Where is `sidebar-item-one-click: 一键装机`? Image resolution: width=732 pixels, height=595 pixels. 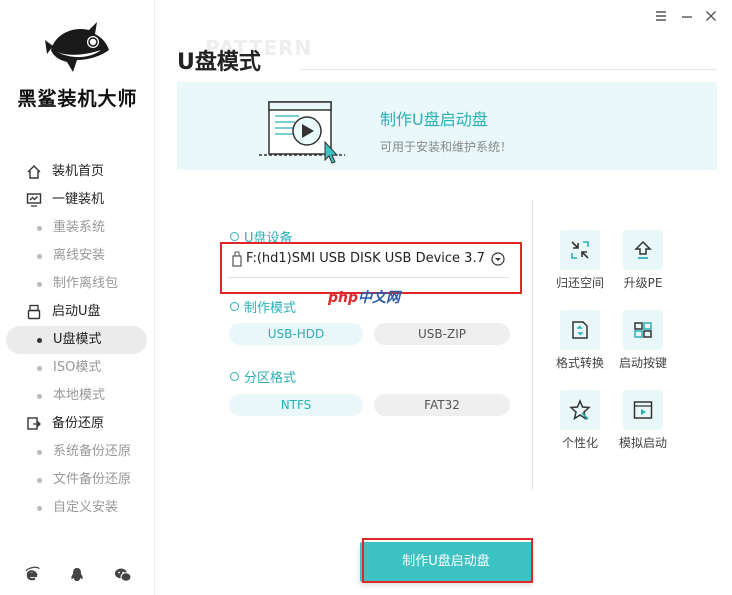
sidebar-item-one-click: 一键装机 is located at coordinates (77, 200).